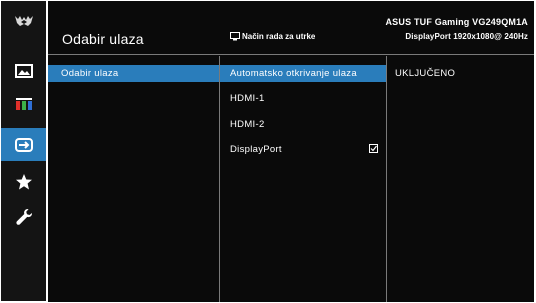 This screenshot has height=303, width=536. Describe the element at coordinates (466, 36) in the screenshot. I see `source-info: DisplayPort 1920x1080@ 240Hz` at that location.